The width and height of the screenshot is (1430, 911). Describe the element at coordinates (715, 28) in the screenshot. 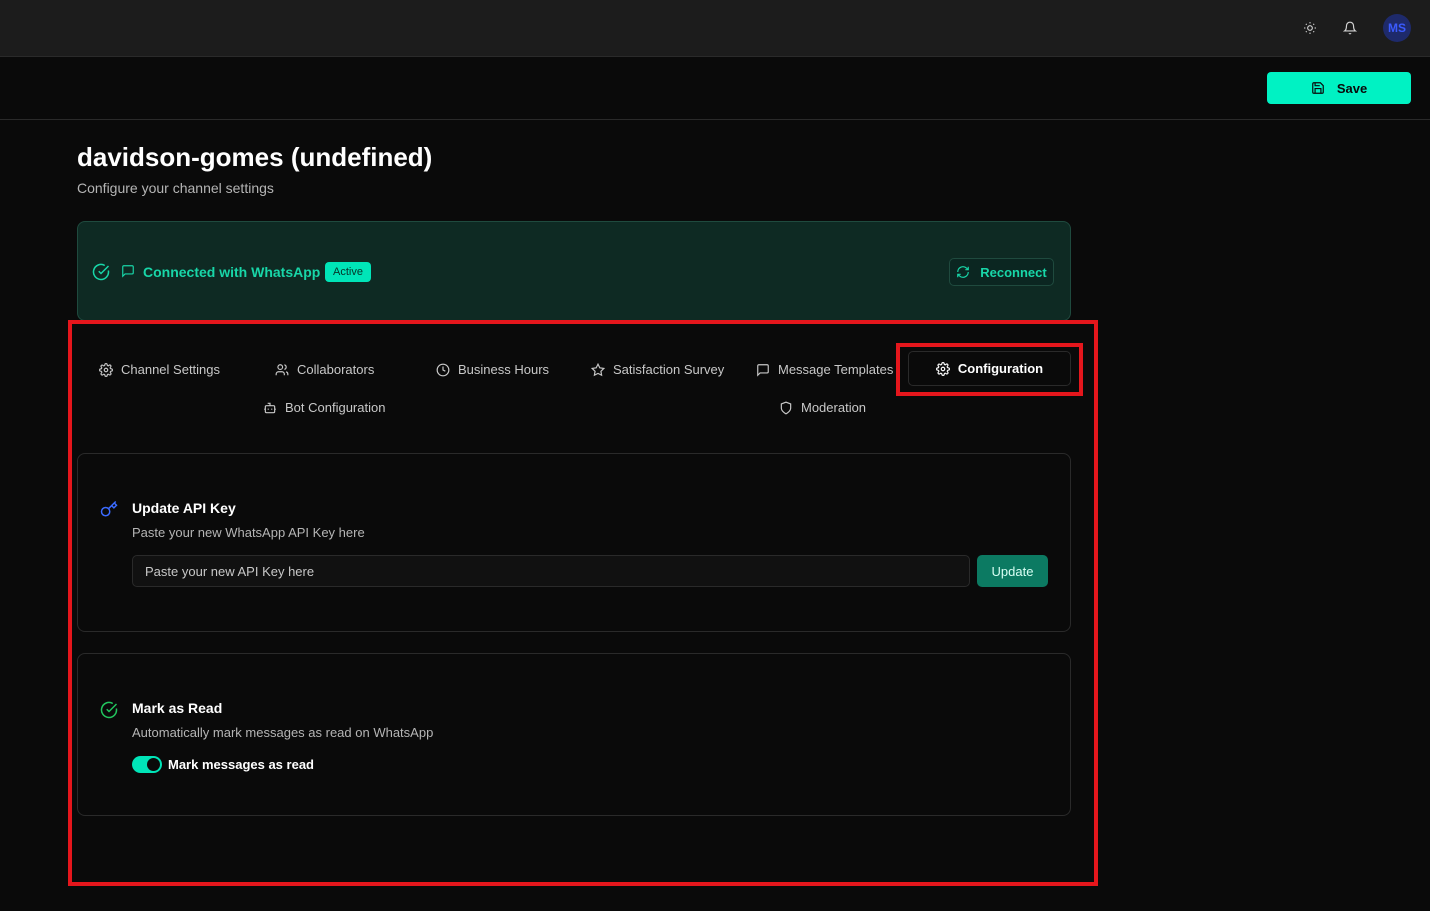

I see `top-bar: MS` at that location.